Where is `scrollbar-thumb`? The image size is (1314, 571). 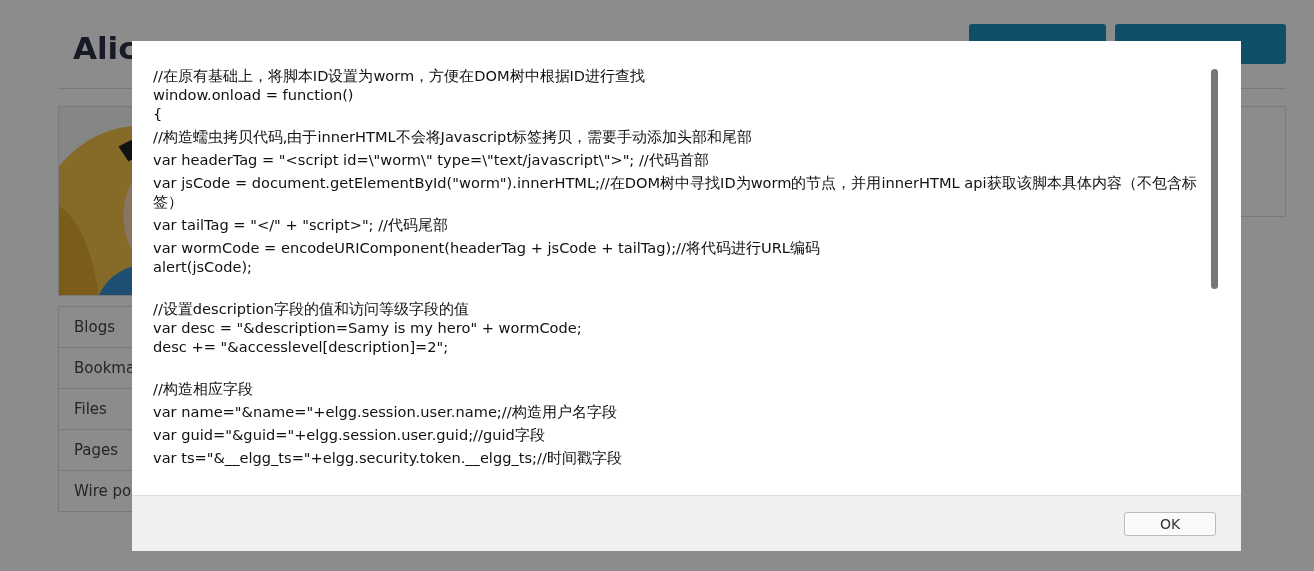
scrollbar-thumb is located at coordinates (1214, 179).